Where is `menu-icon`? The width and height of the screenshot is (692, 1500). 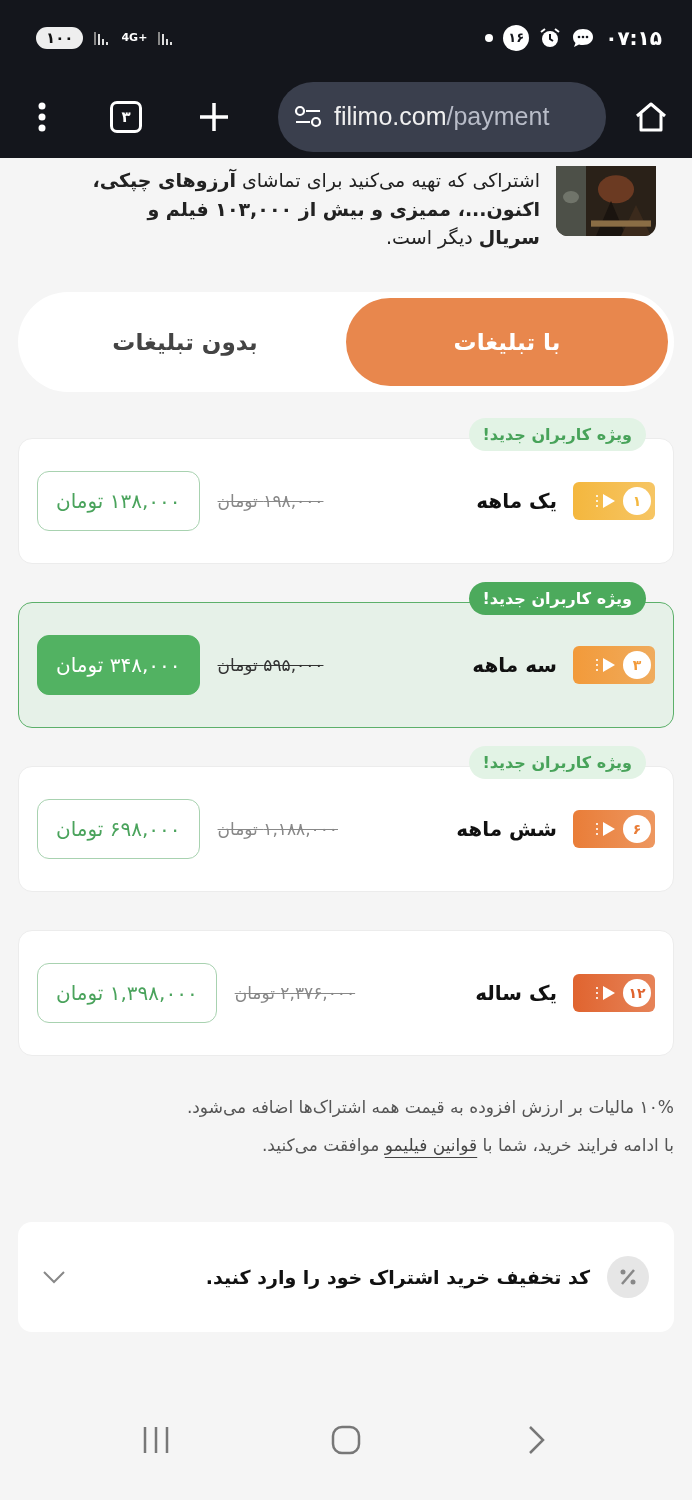
menu-icon is located at coordinates (42, 116).